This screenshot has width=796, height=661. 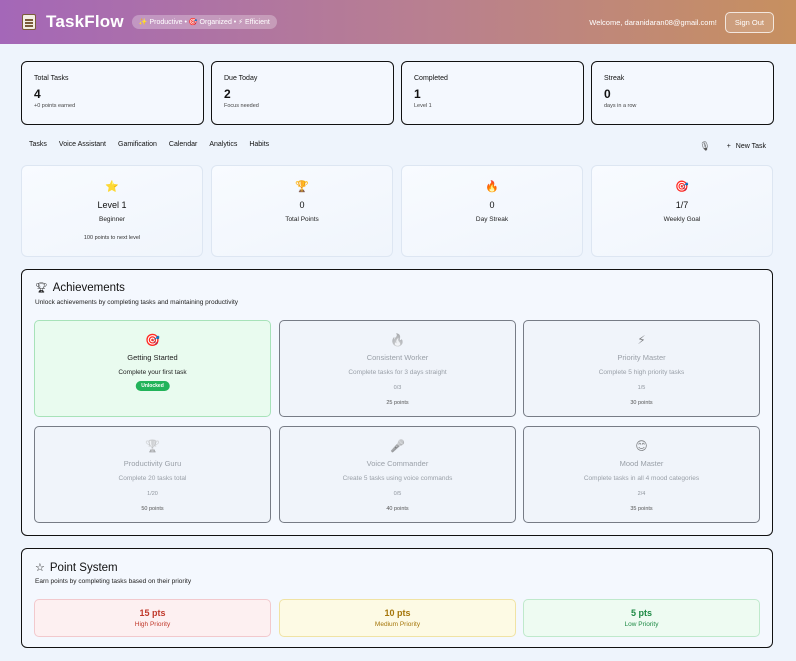 I want to click on achievement-points: 30 points, so click(x=641, y=403).